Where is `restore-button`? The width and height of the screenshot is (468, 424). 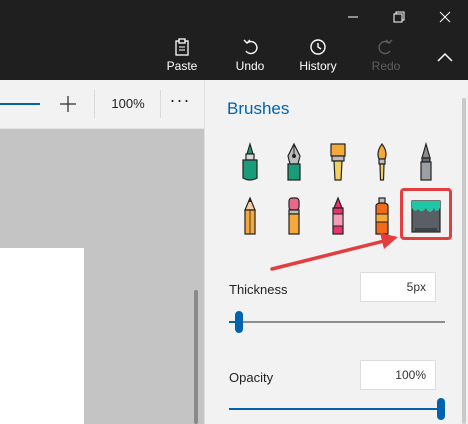
restore-button is located at coordinates (399, 17).